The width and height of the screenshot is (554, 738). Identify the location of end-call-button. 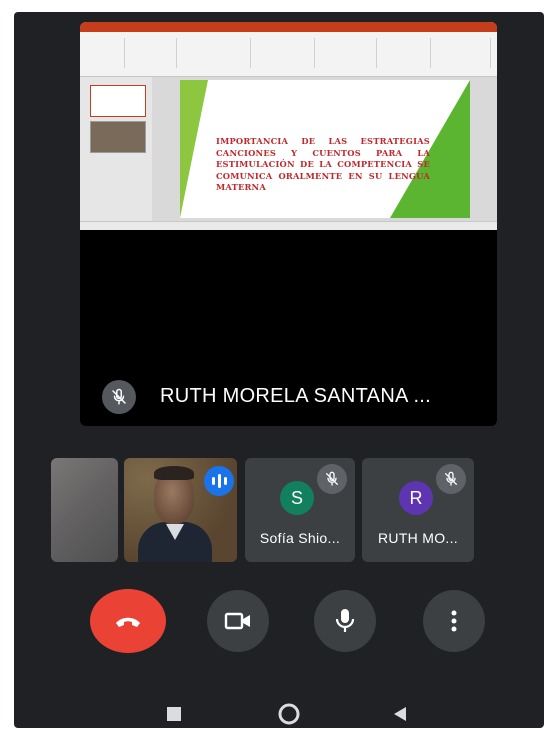
(128, 621).